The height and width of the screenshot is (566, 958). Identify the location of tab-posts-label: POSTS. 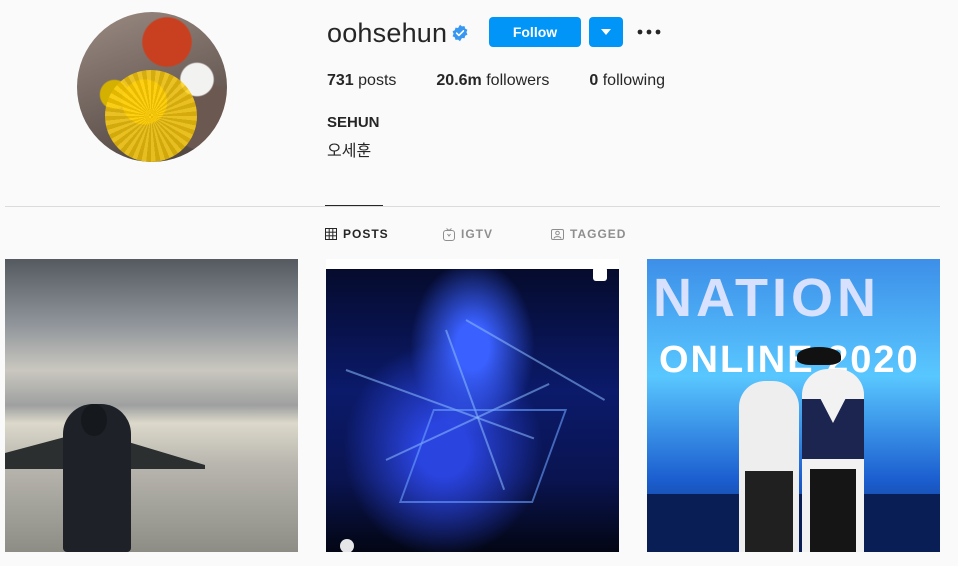
(366, 234).